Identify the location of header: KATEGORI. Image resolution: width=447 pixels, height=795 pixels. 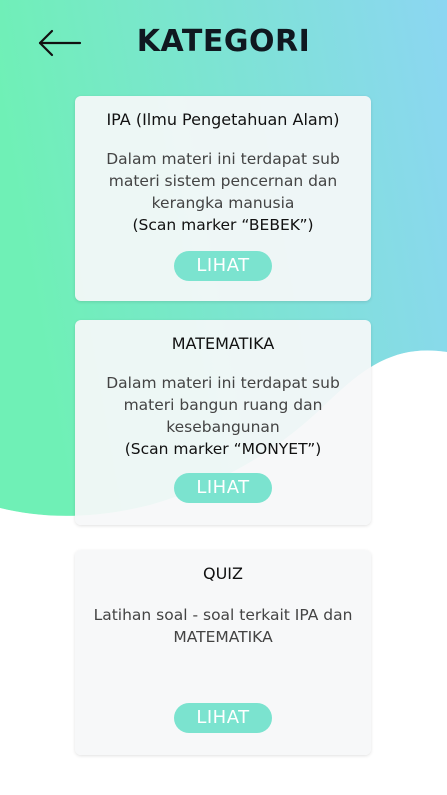
(223, 45).